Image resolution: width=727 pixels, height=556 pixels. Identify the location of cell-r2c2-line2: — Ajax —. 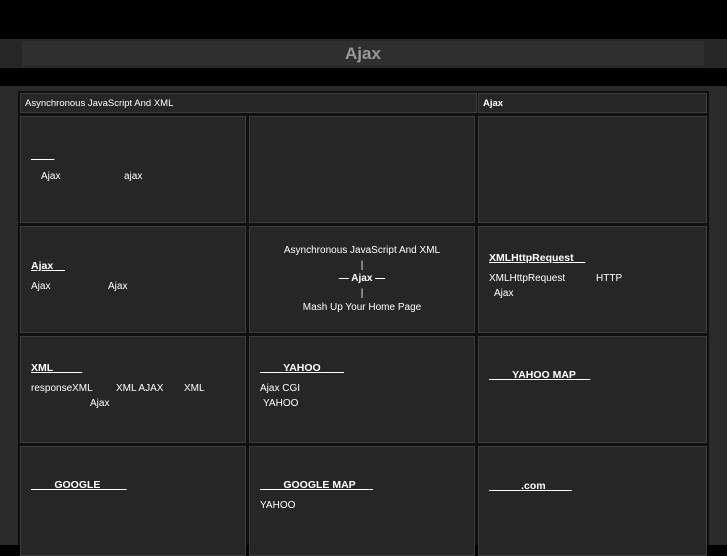
(362, 278).